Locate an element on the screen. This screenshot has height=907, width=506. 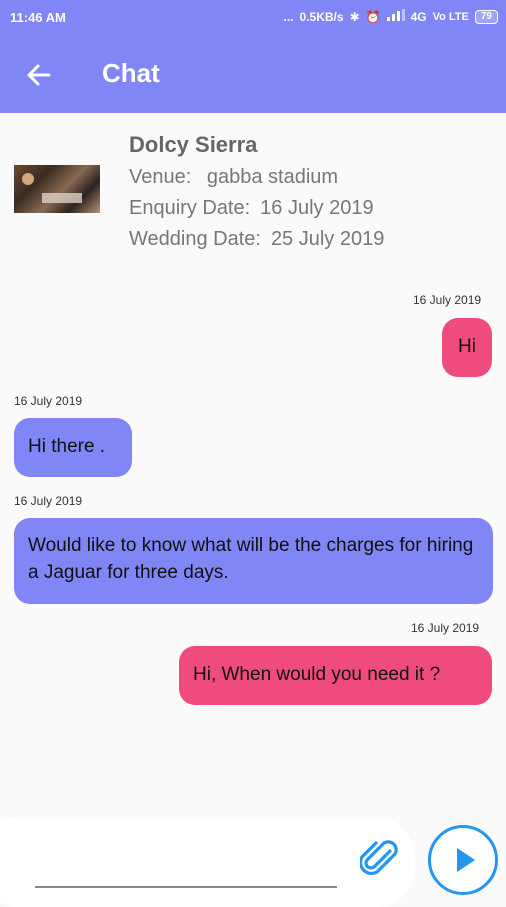
enquiry-date-value: 16 July 2019 is located at coordinates (317, 208).